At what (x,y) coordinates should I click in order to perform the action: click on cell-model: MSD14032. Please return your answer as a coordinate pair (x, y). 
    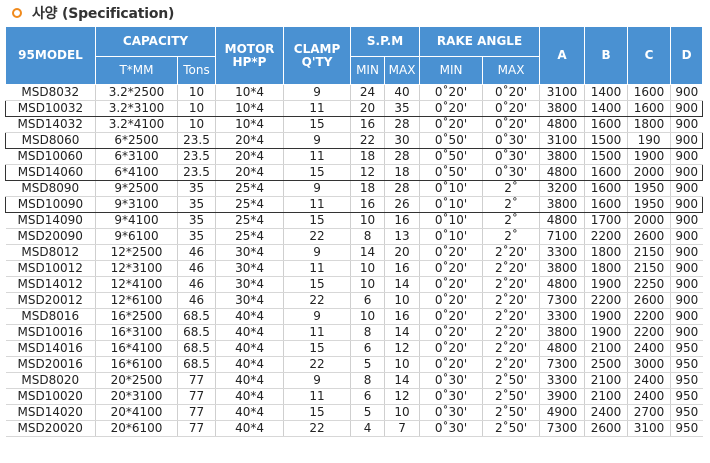
    Looking at the image, I should click on (50, 124).